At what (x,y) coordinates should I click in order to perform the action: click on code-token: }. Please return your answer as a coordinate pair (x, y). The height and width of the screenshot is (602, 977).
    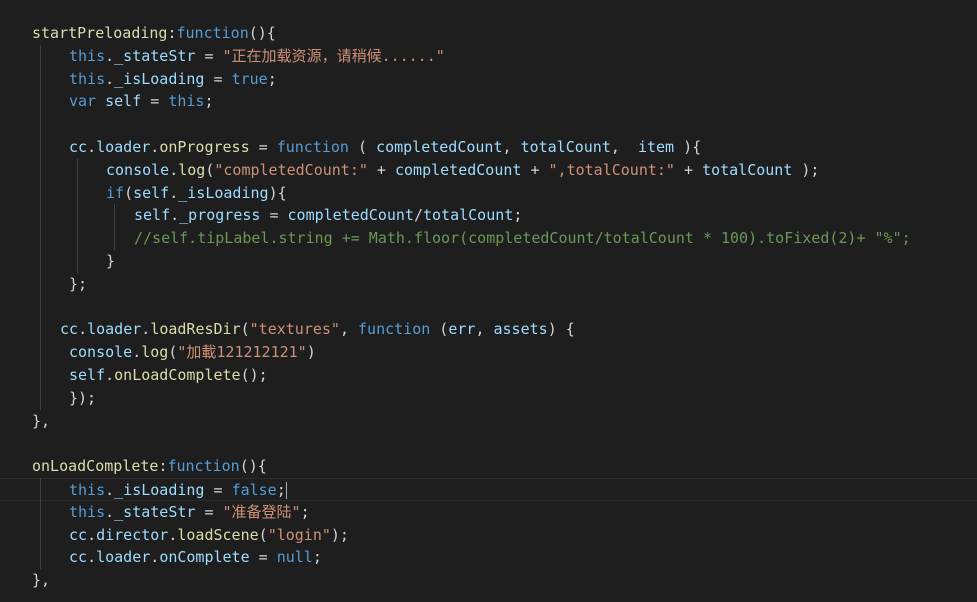
    Looking at the image, I should click on (111, 261).